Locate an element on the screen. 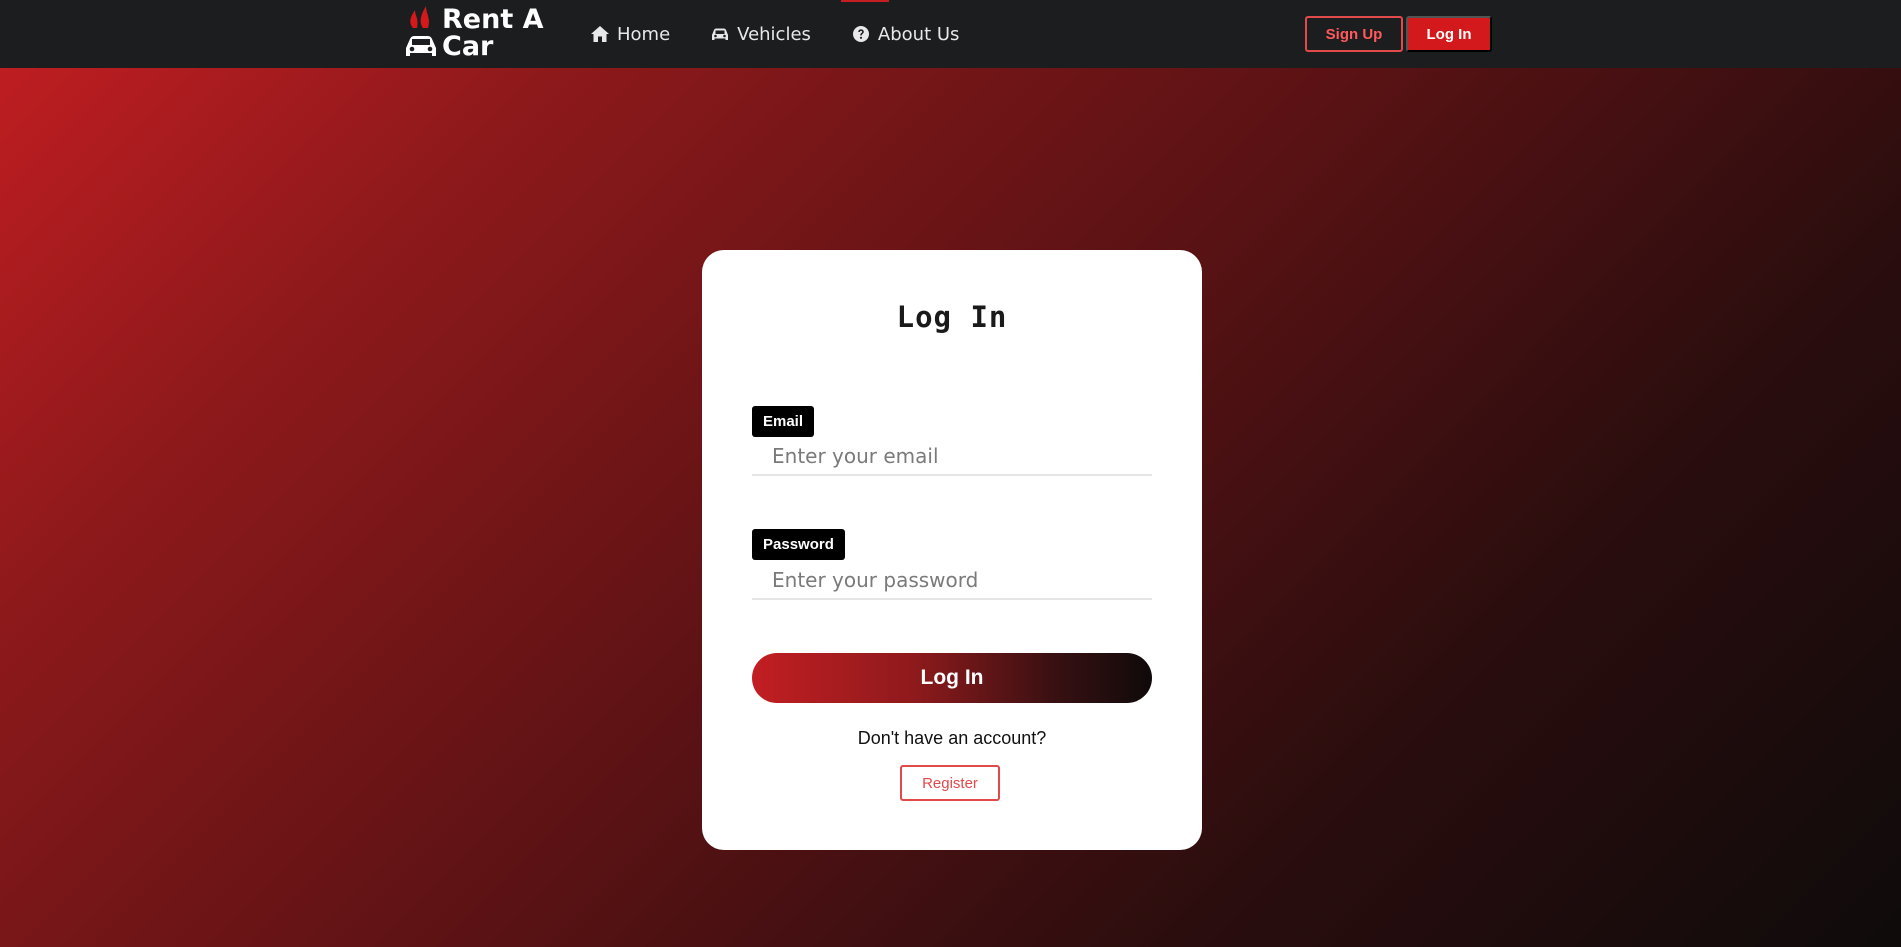 The height and width of the screenshot is (947, 1901). brand-name: Rent A Car is located at coordinates (493, 33).